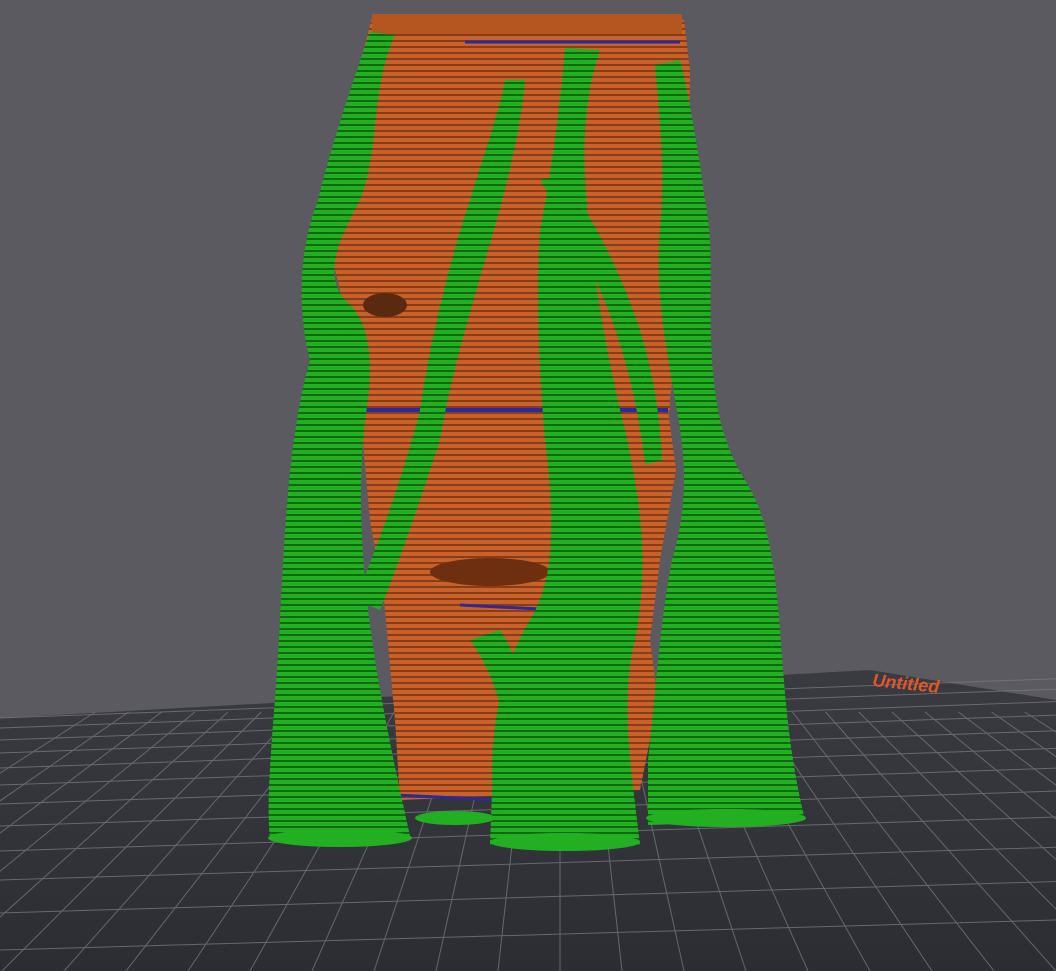 This screenshot has width=1056, height=971. Describe the element at coordinates (527, 24) in the screenshot. I see `model-top-lid` at that location.